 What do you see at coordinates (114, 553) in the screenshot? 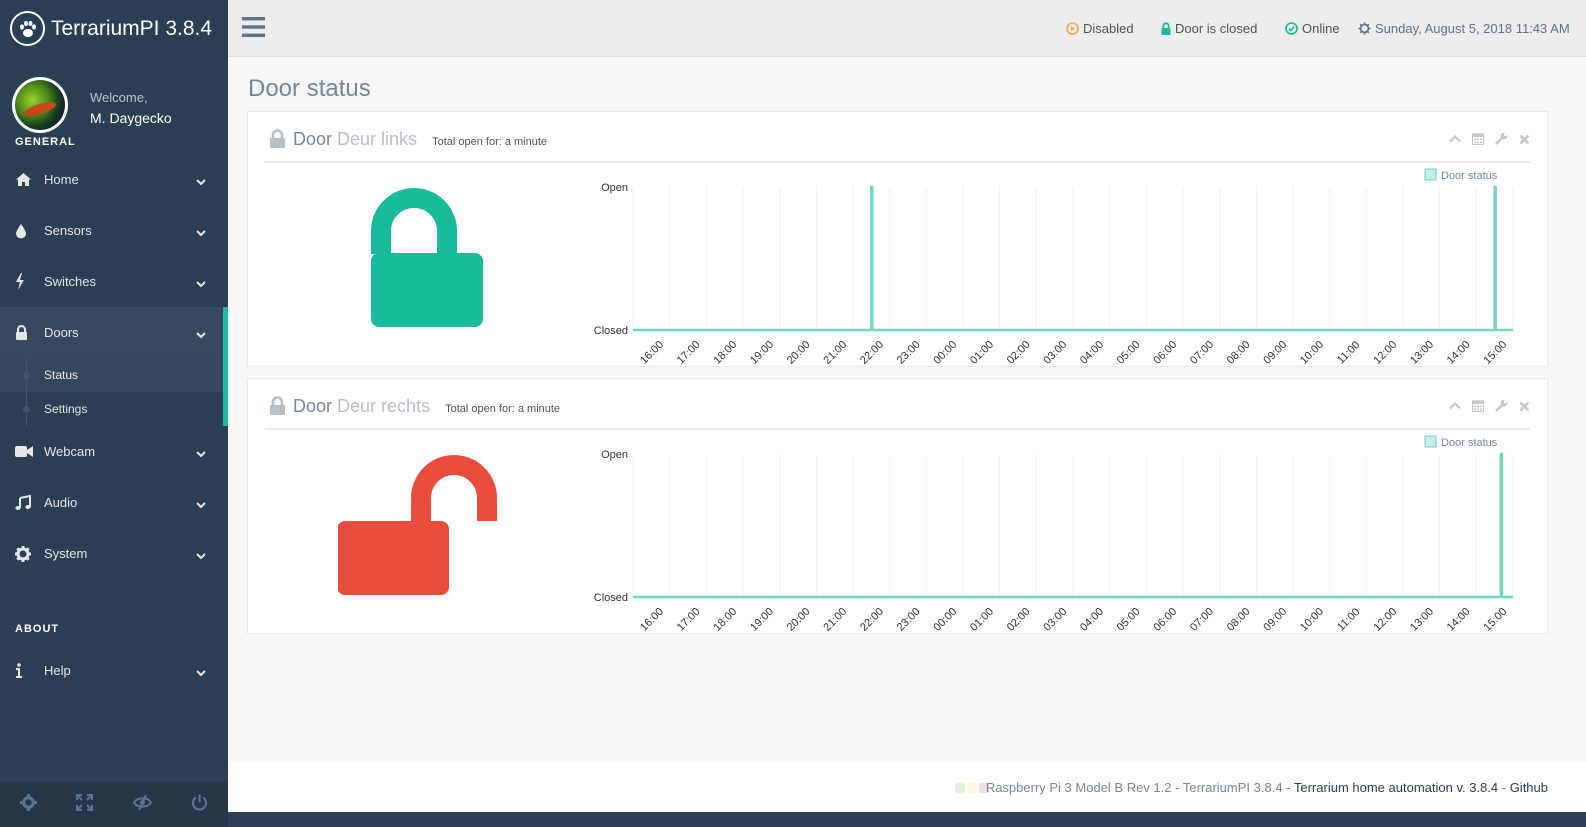
I see `sidebar-item-system: System` at bounding box center [114, 553].